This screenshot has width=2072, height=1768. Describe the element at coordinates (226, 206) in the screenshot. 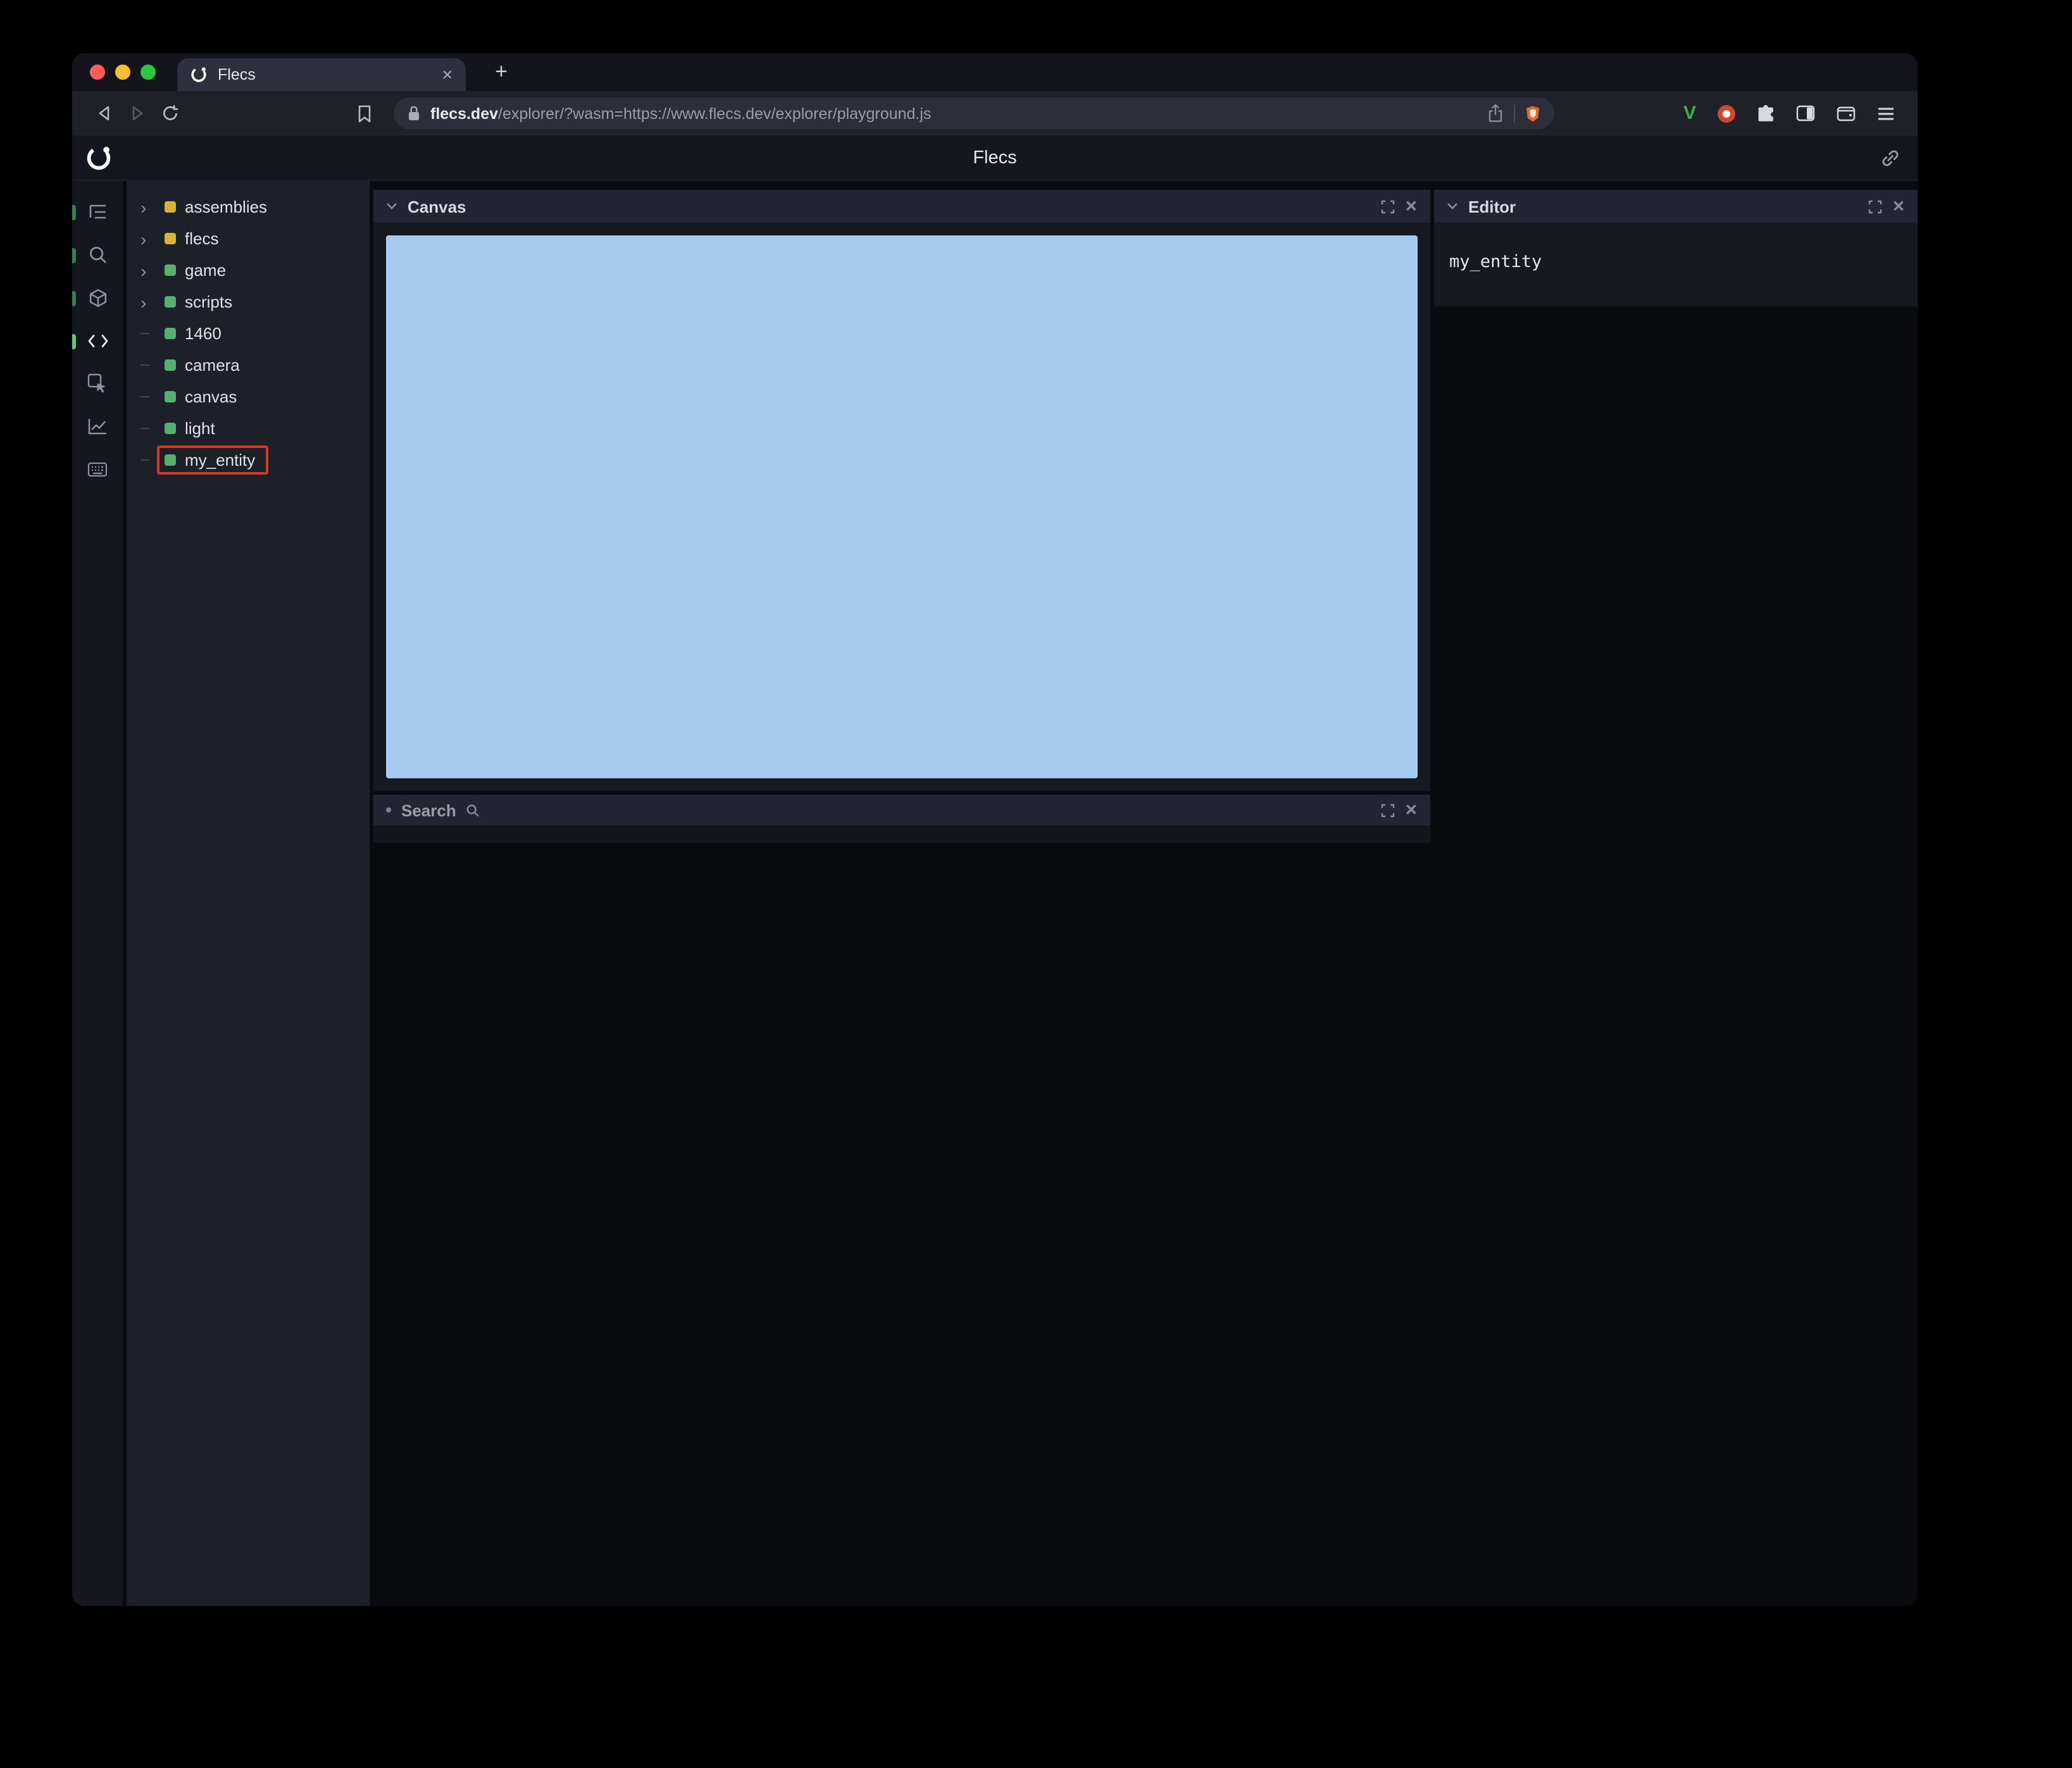

I see `tree-item-label: assemblies` at that location.